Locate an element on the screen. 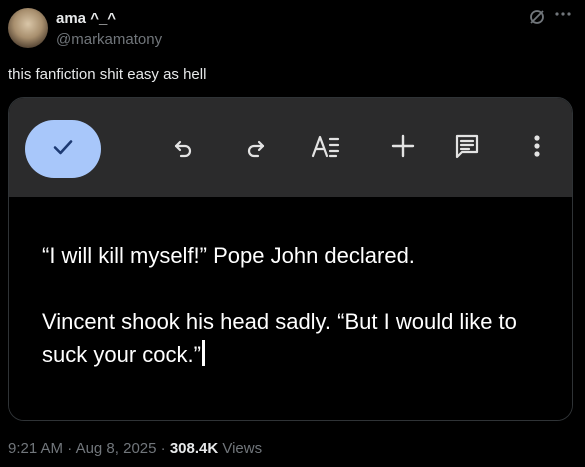 The width and height of the screenshot is (585, 467). comment-icon is located at coordinates (467, 148).